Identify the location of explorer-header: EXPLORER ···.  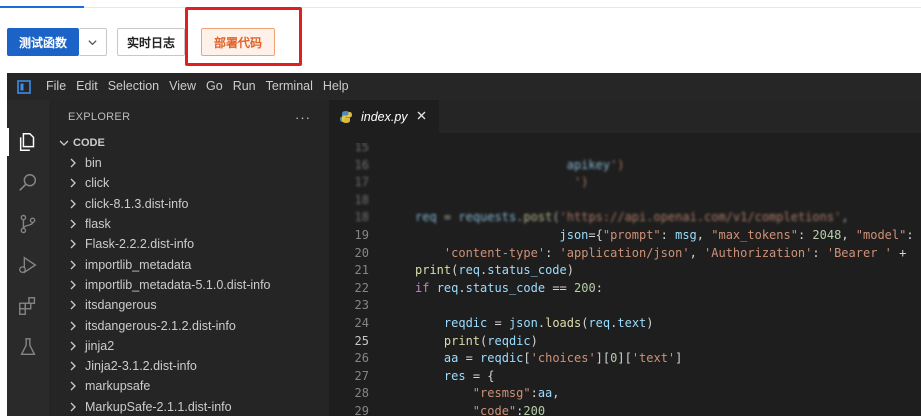
(189, 116).